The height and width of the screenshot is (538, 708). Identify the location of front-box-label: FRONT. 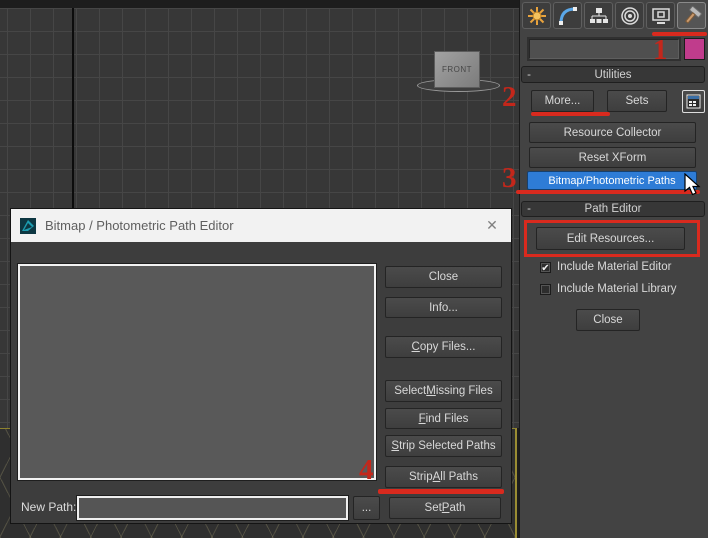
(457, 69).